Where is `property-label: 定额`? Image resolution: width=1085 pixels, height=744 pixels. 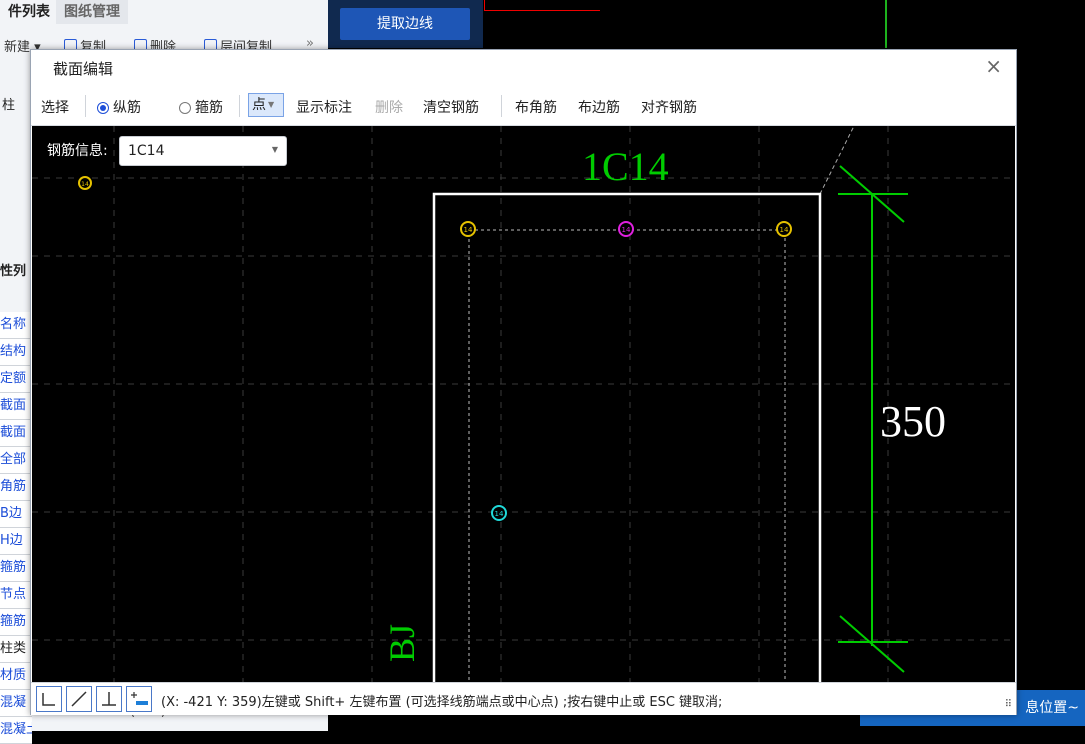 property-label: 定额 is located at coordinates (16, 379).